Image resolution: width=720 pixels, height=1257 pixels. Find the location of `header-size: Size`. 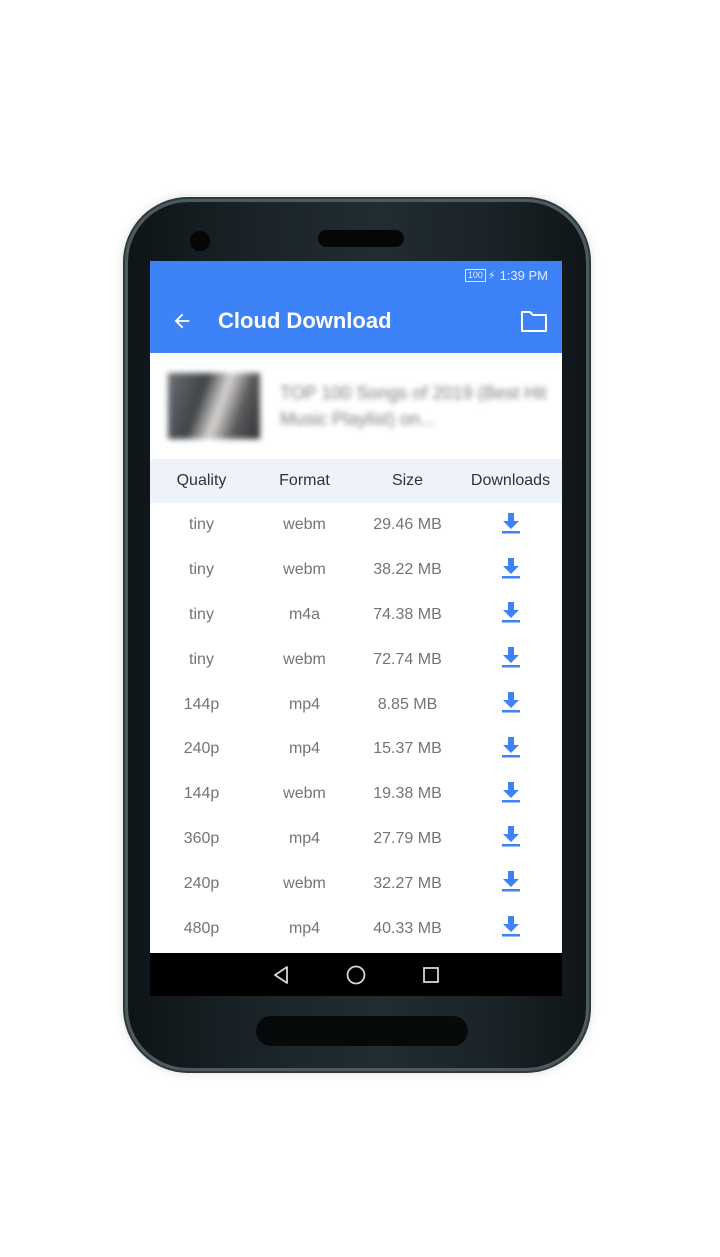

header-size: Size is located at coordinates (407, 480).